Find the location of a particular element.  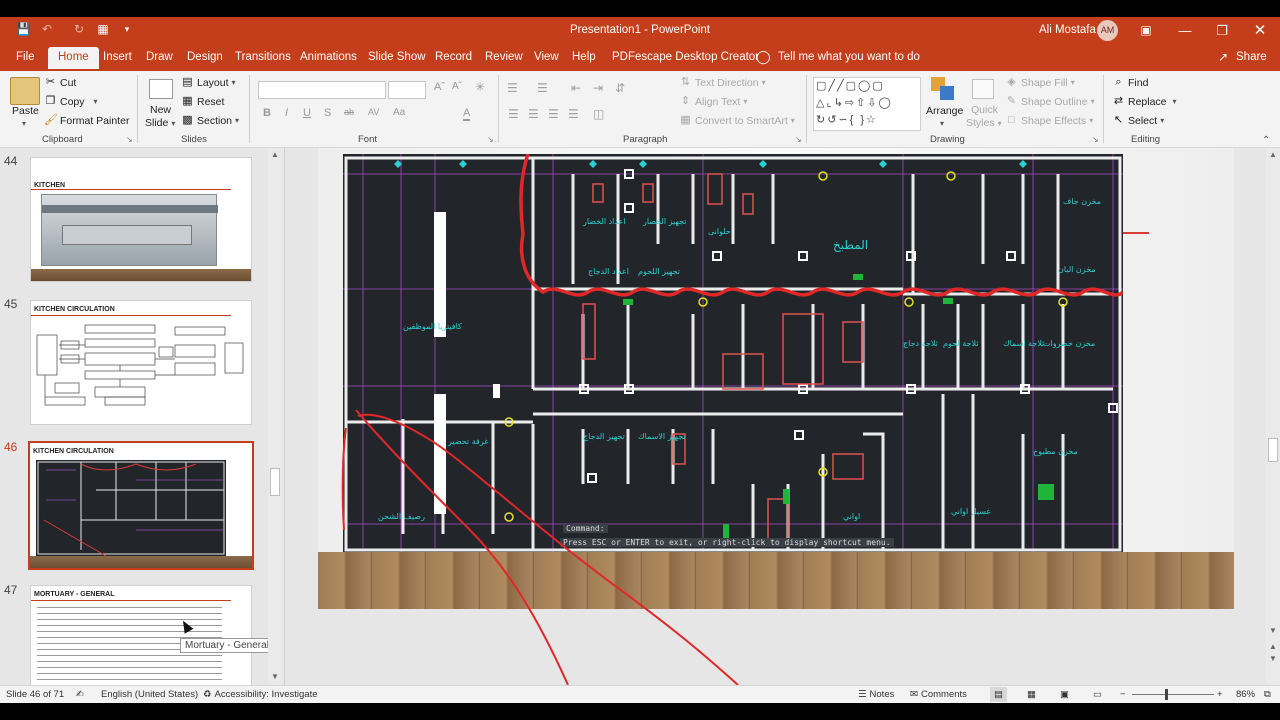

tab-transitions: Transitions is located at coordinates (263, 57).